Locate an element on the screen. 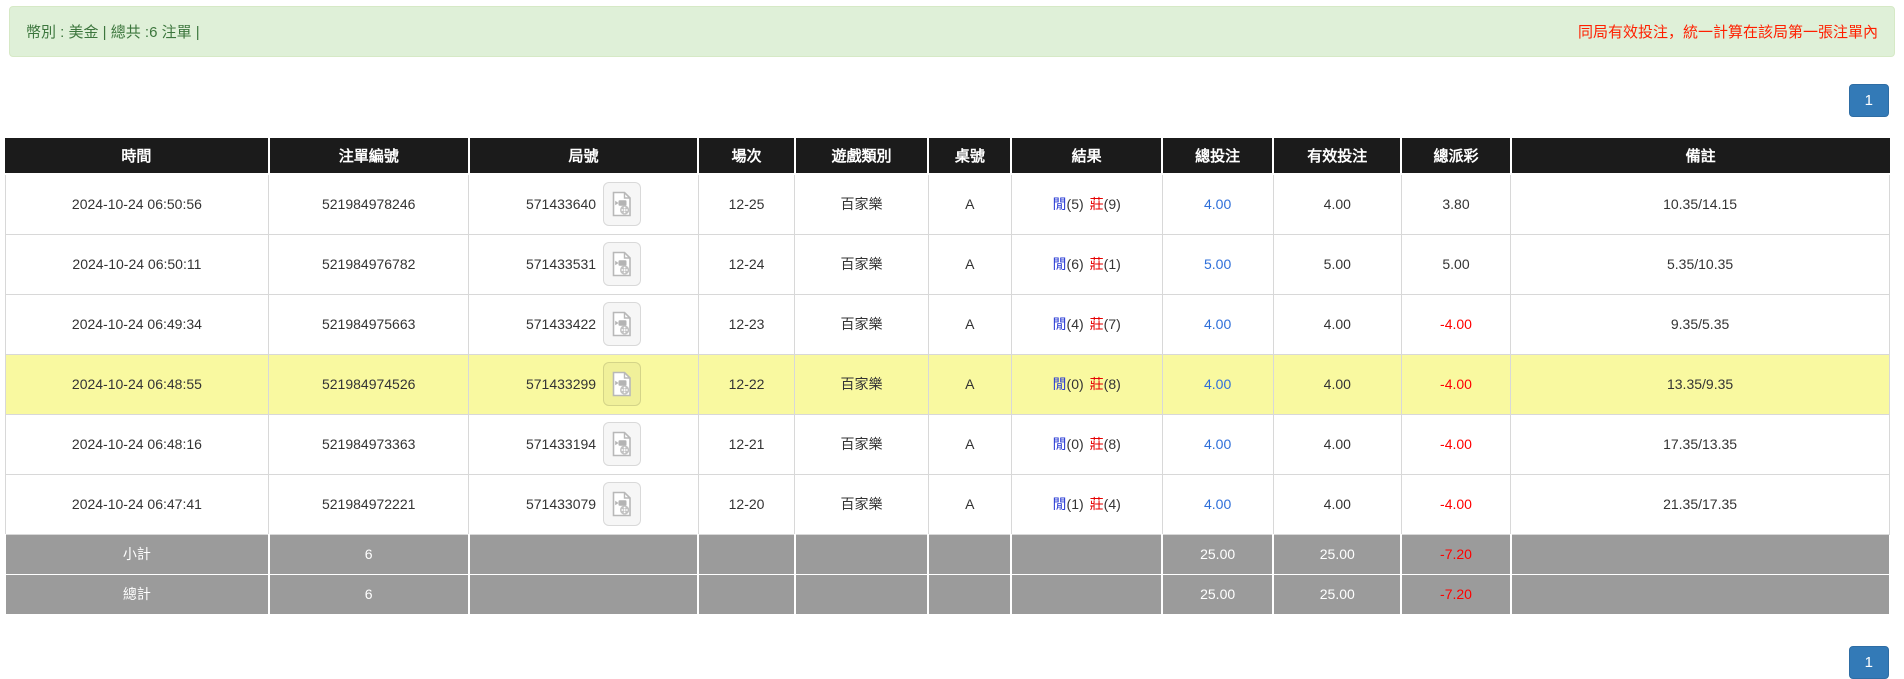 Image resolution: width=1904 pixels, height=679 pixels. currency-summary-text: 幣別 : 美金 | 總共 :6 注單 | is located at coordinates (113, 32).